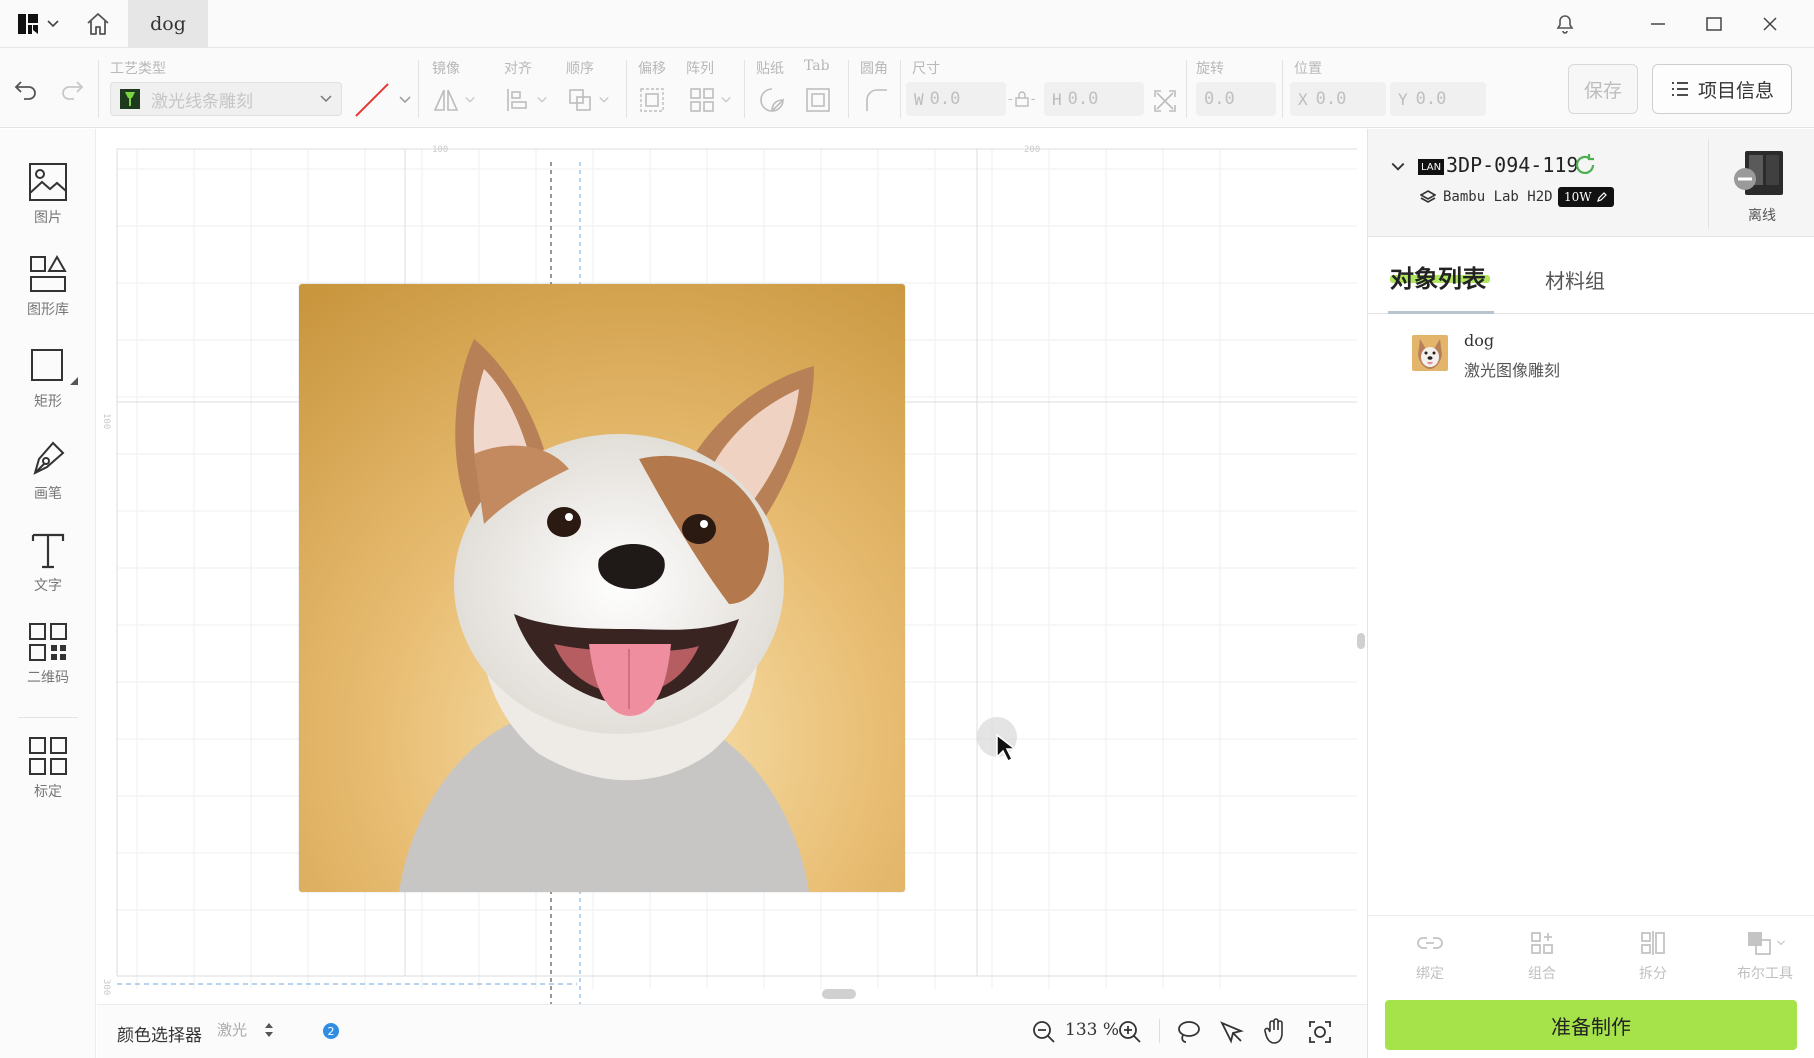 Image resolution: width=1814 pixels, height=1058 pixels. Describe the element at coordinates (48, 386) in the screenshot. I see `tool-rectangle: 矩形` at that location.